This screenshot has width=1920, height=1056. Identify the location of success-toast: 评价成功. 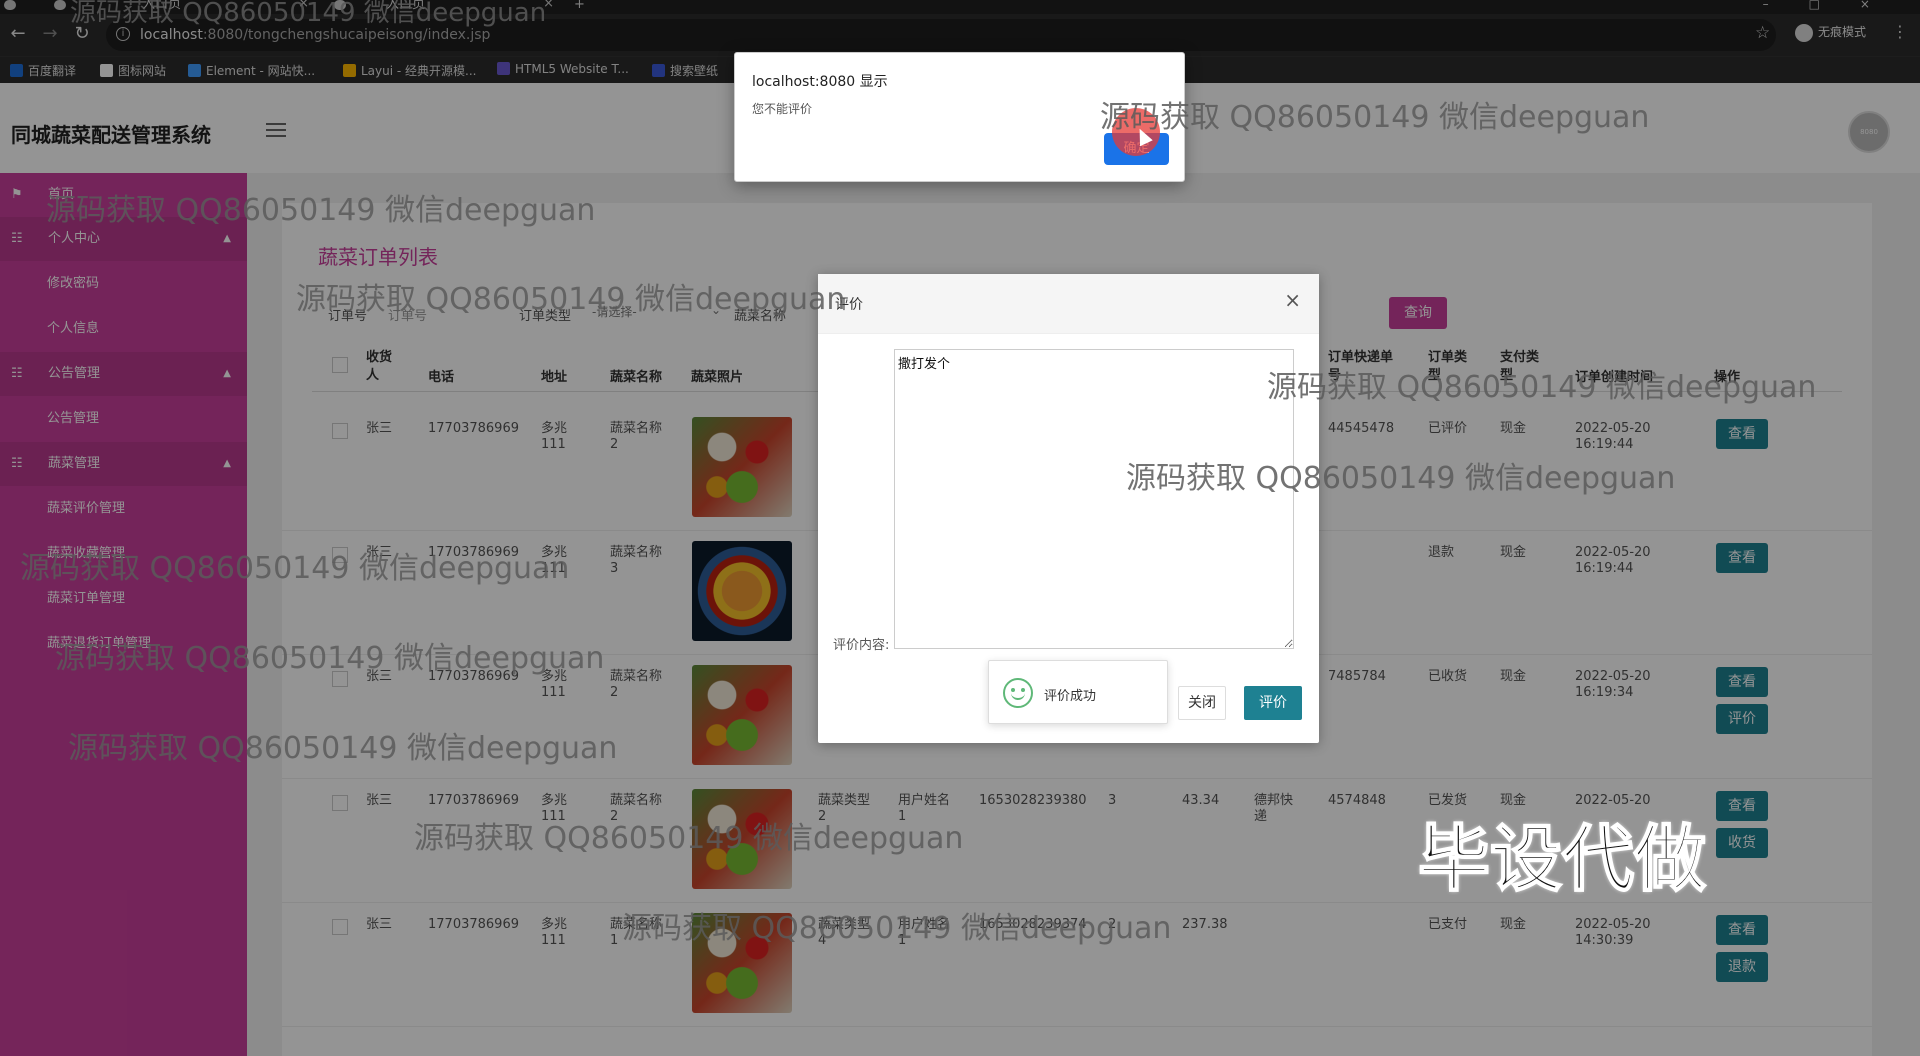
(1078, 692).